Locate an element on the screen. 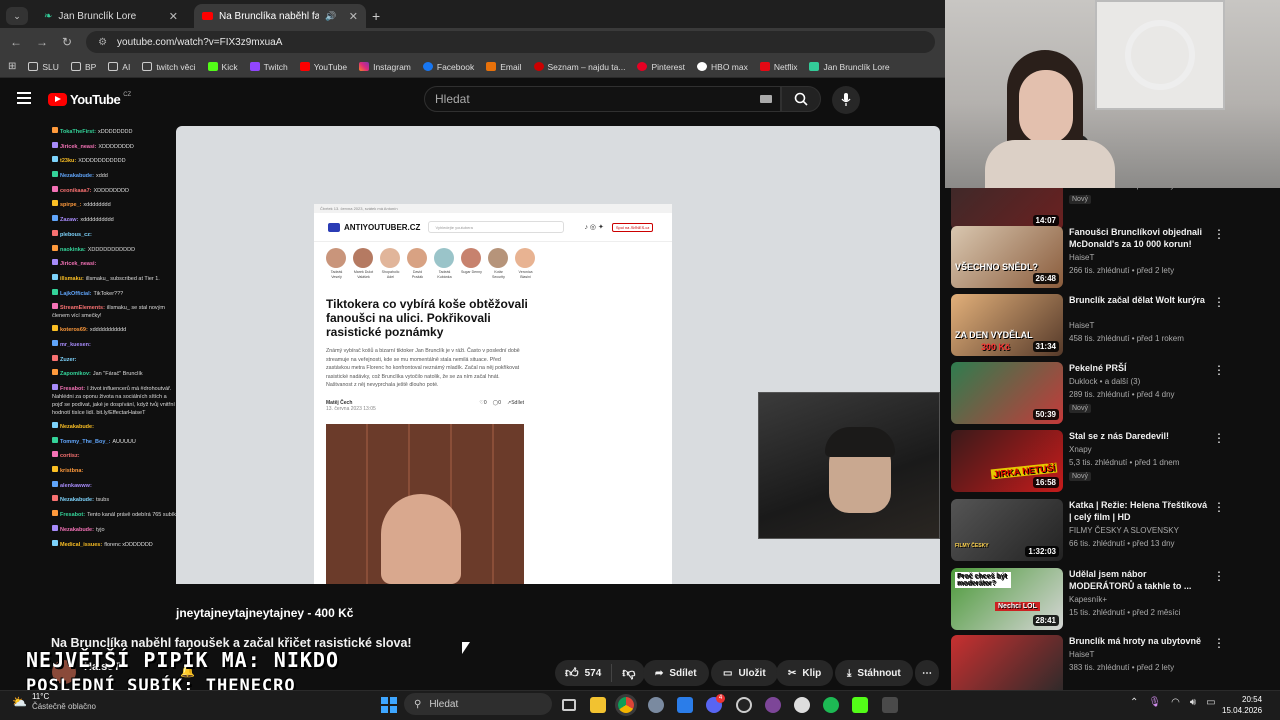 The width and height of the screenshot is (1280, 720). speaker-icon: 🔊 is located at coordinates (330, 16).